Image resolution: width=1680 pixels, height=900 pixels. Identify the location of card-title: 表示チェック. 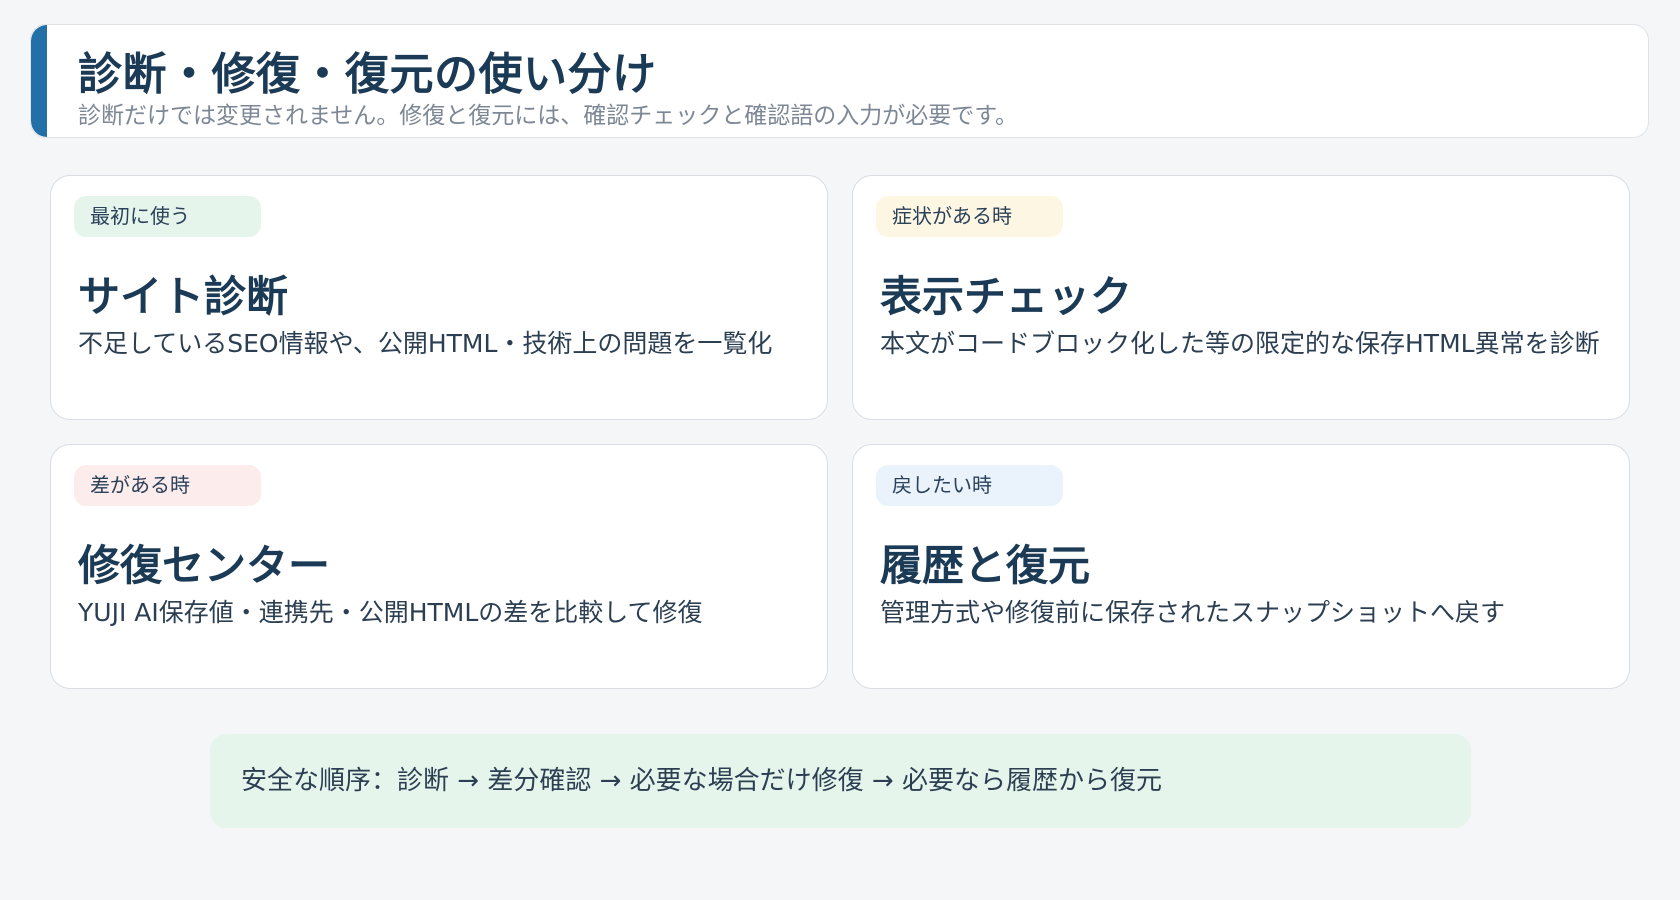
(1006, 296).